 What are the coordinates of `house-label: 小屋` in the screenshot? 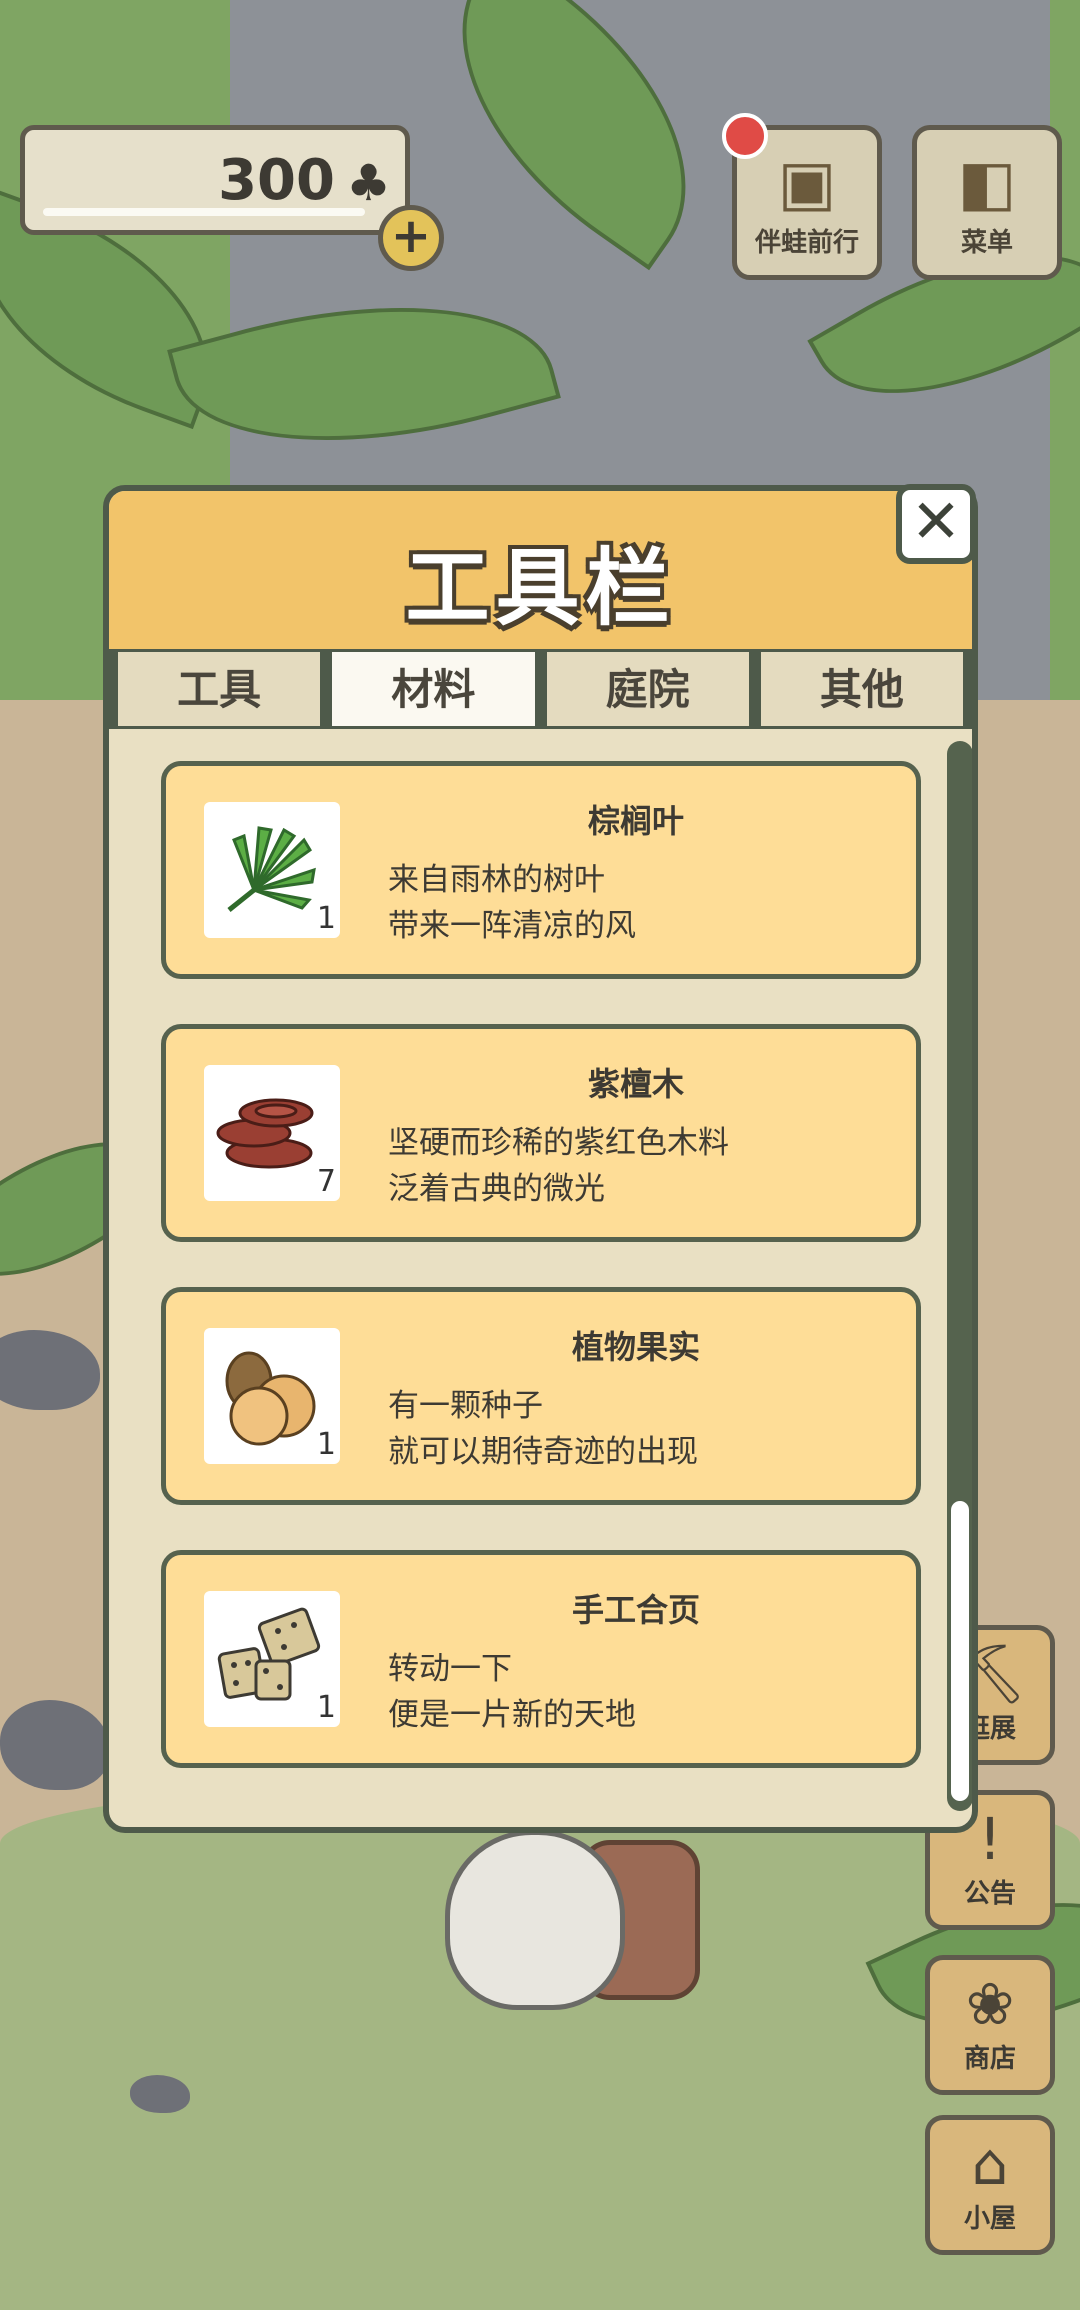 It's located at (989, 2219).